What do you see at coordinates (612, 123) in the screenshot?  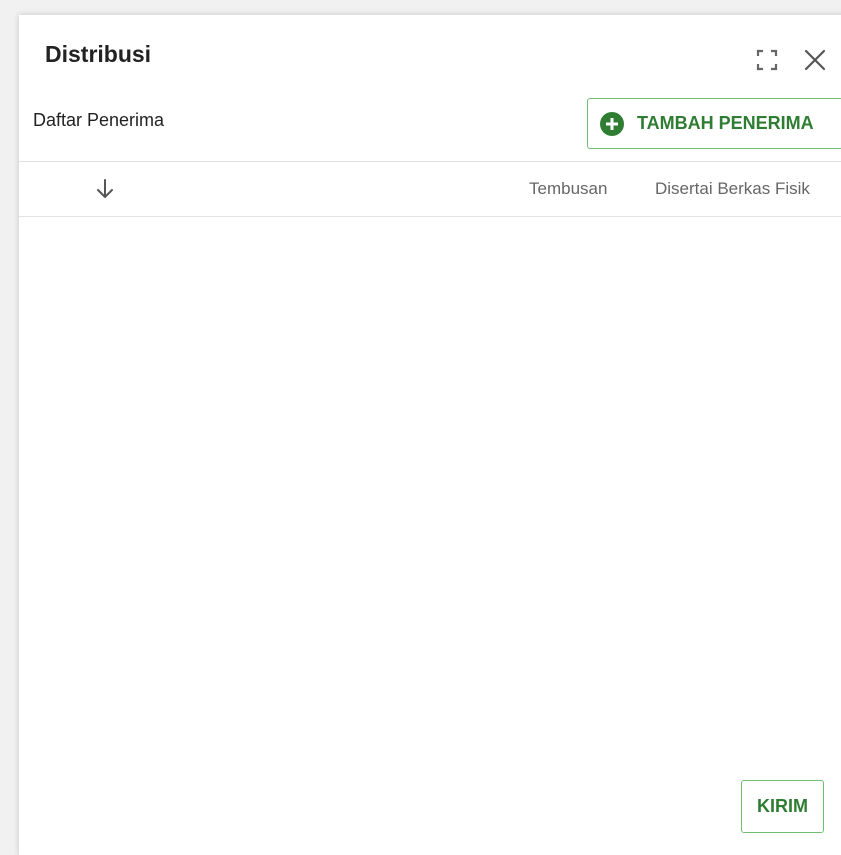 I see `plus-circle-icon` at bounding box center [612, 123].